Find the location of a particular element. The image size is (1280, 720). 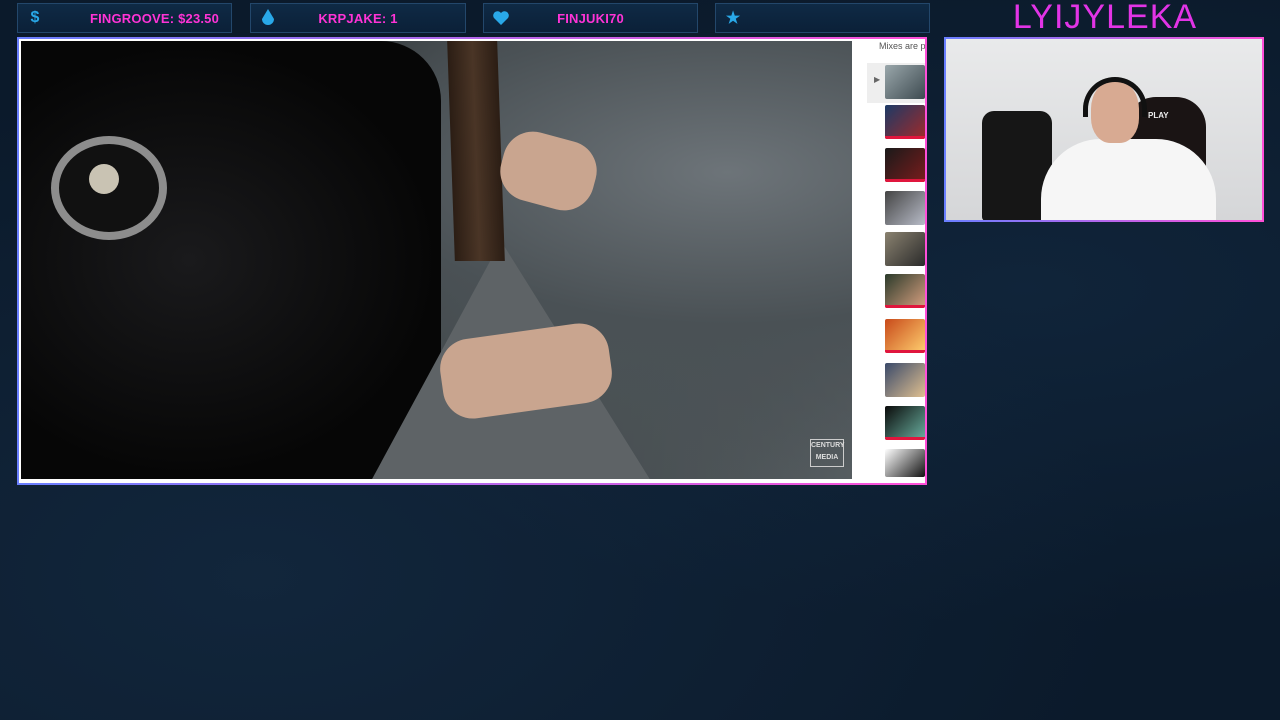

channel-name: LYIJYLEKA is located at coordinates (1105, 18).